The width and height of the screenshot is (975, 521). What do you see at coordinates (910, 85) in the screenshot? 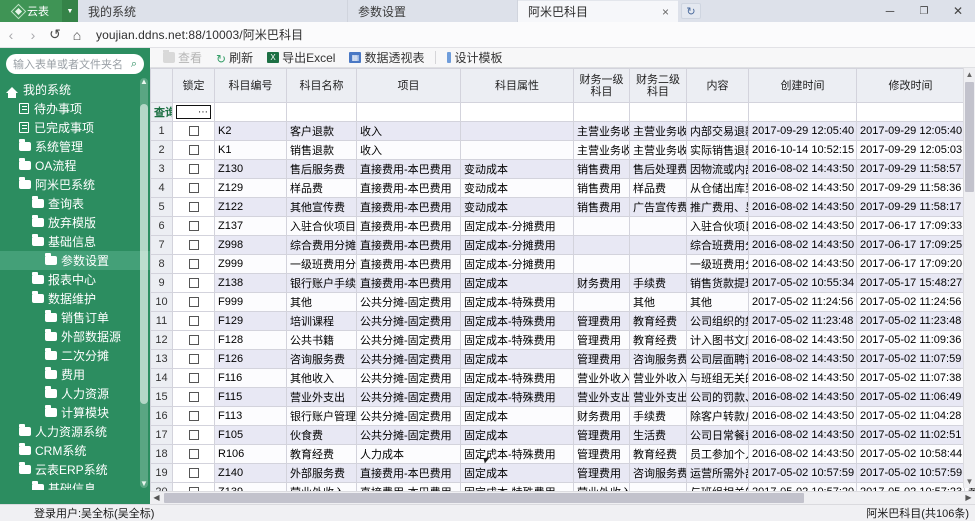
I see `column-header-9: 修改时间` at bounding box center [910, 85].